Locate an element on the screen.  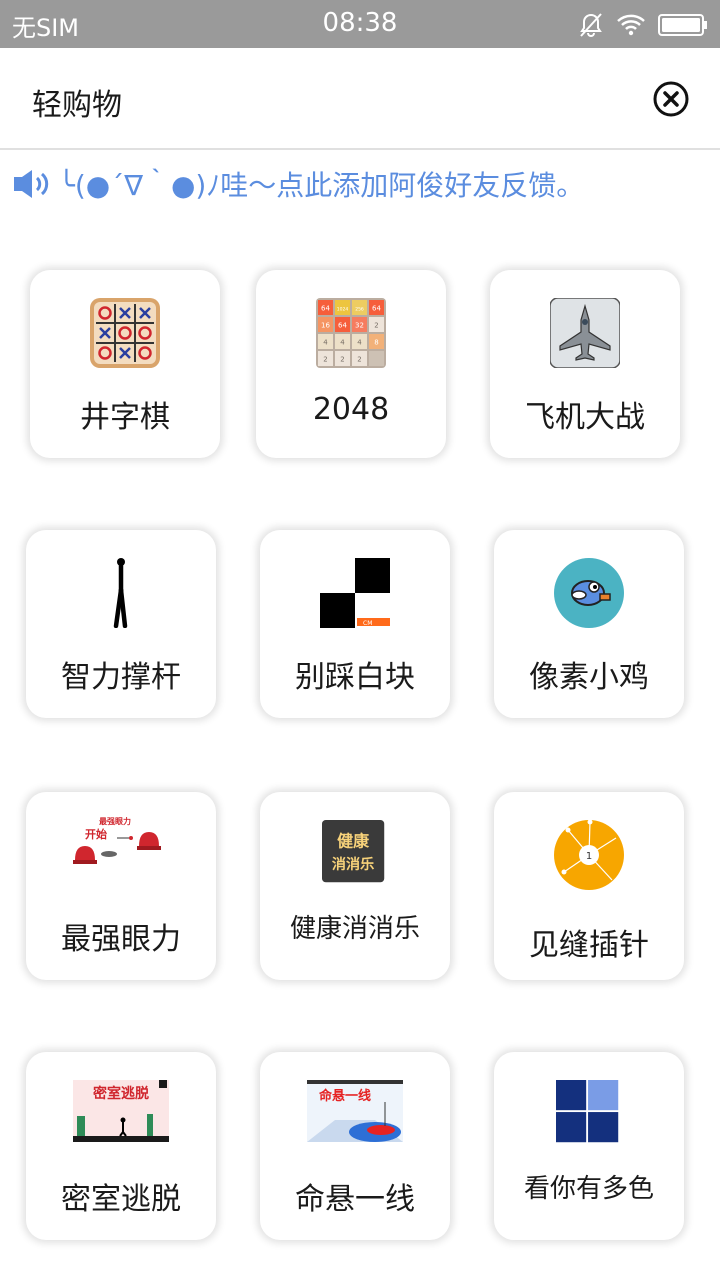
game-card-piano-tiles: CM 别踩白块 is located at coordinates (355, 624).